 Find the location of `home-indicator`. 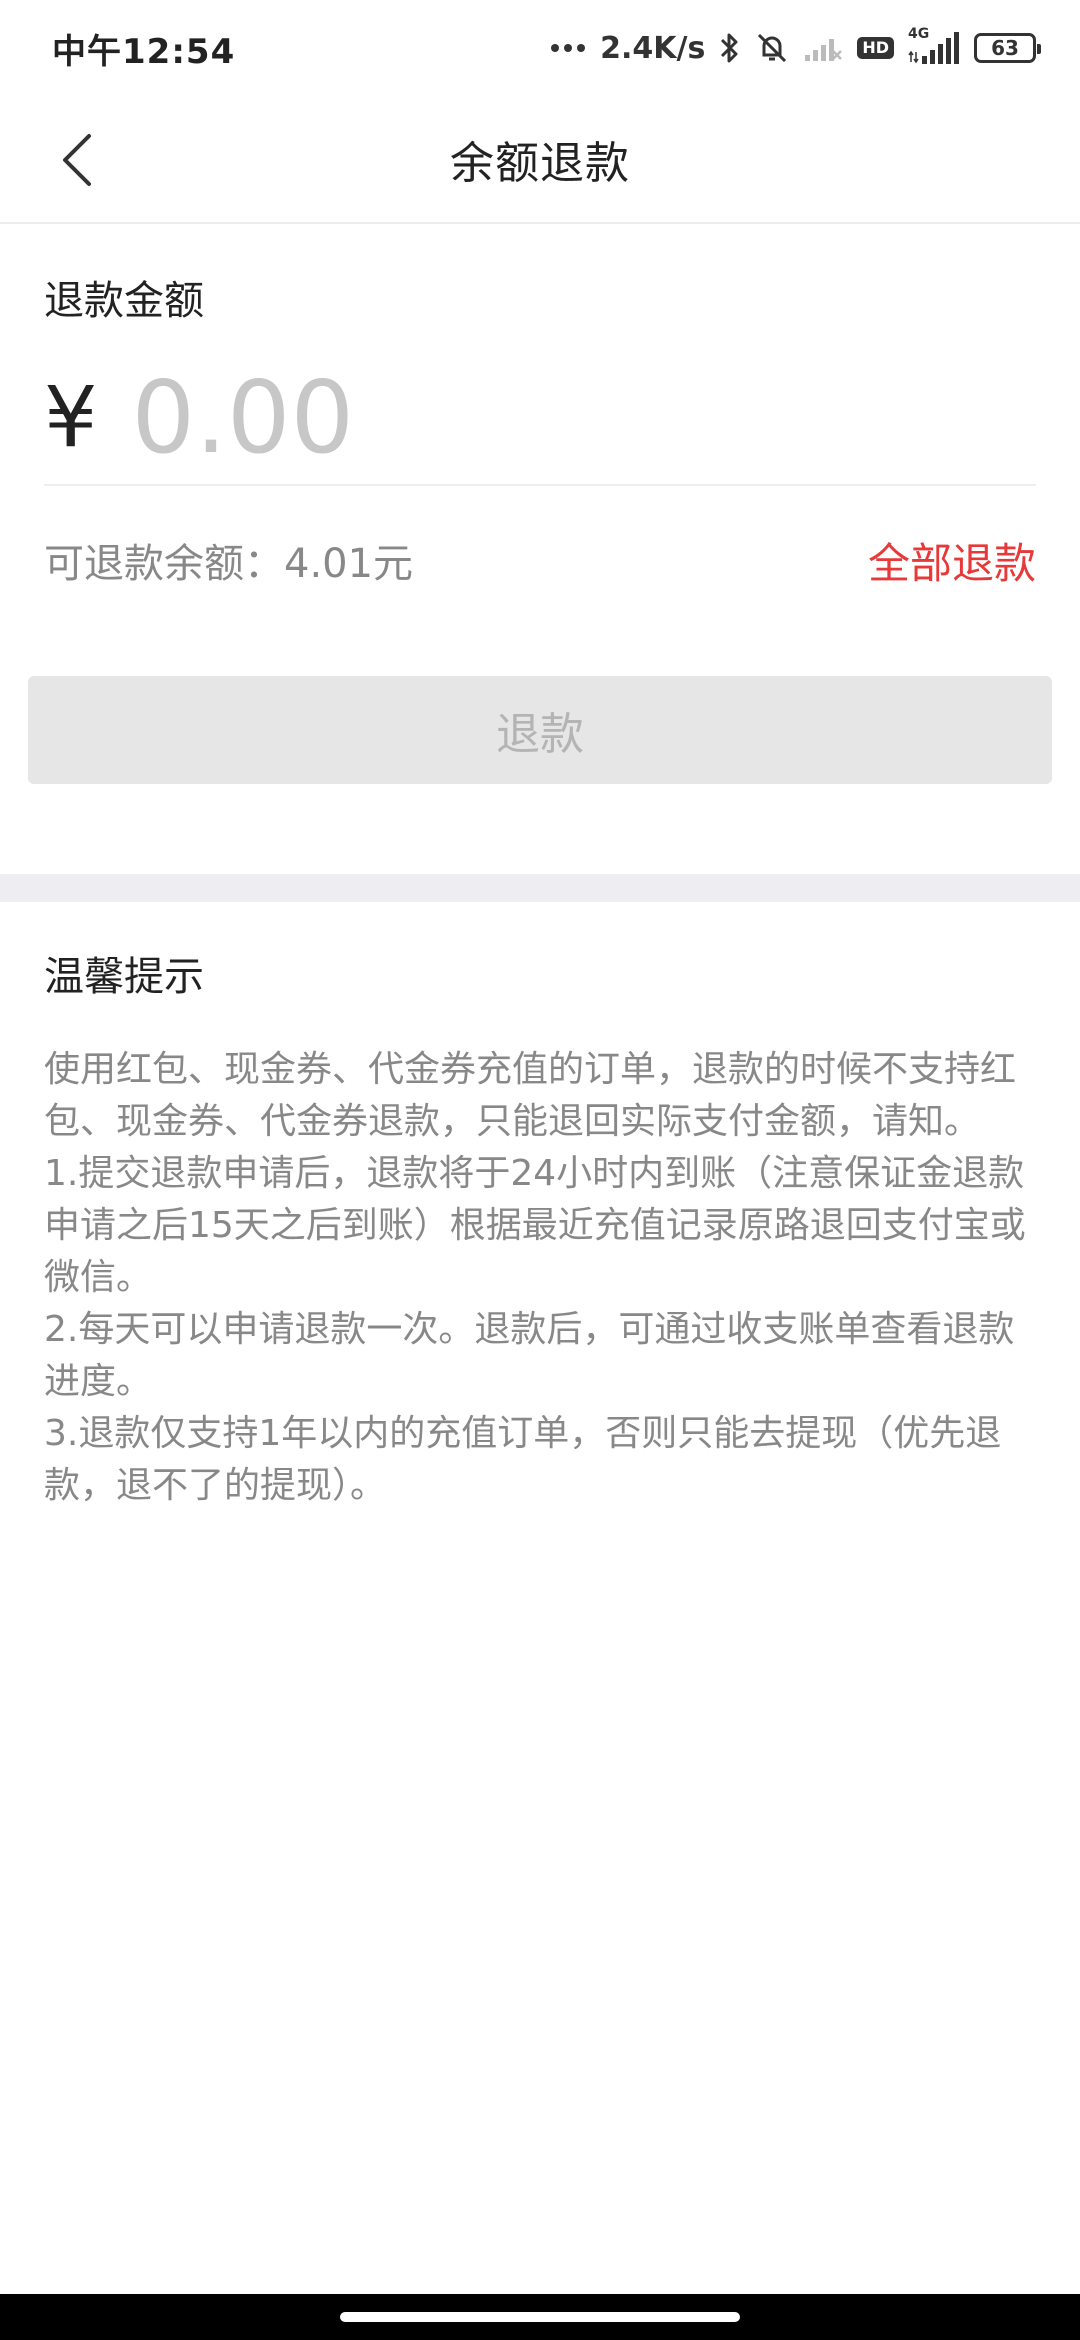

home-indicator is located at coordinates (540, 2317).